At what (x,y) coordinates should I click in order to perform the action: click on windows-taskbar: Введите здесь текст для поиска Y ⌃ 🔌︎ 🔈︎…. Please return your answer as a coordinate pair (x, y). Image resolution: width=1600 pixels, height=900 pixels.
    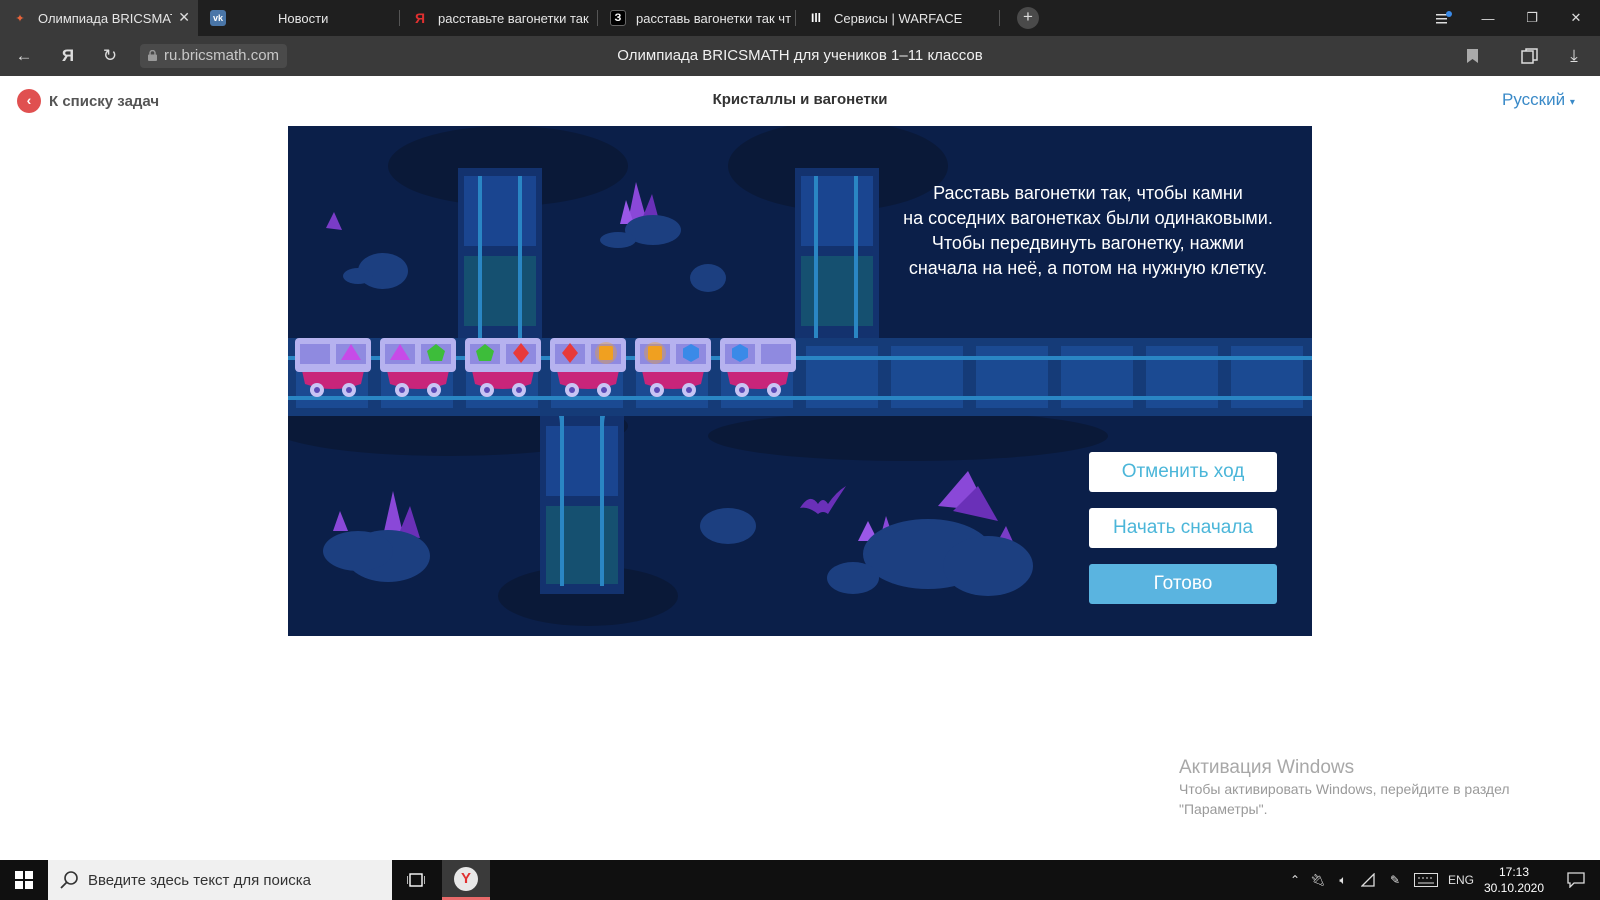
    Looking at the image, I should click on (800, 880).